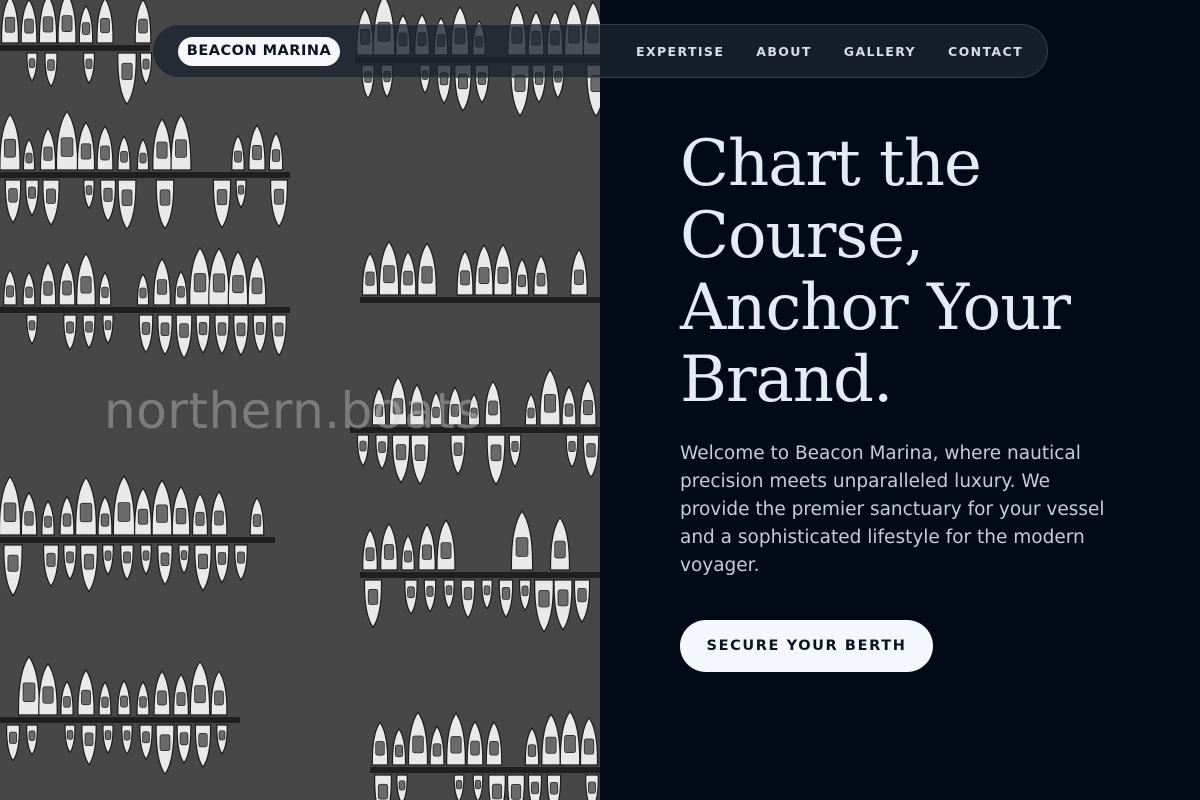 This screenshot has height=800, width=1200. Describe the element at coordinates (786, 380) in the screenshot. I see `hero-title-line: Brand.` at that location.